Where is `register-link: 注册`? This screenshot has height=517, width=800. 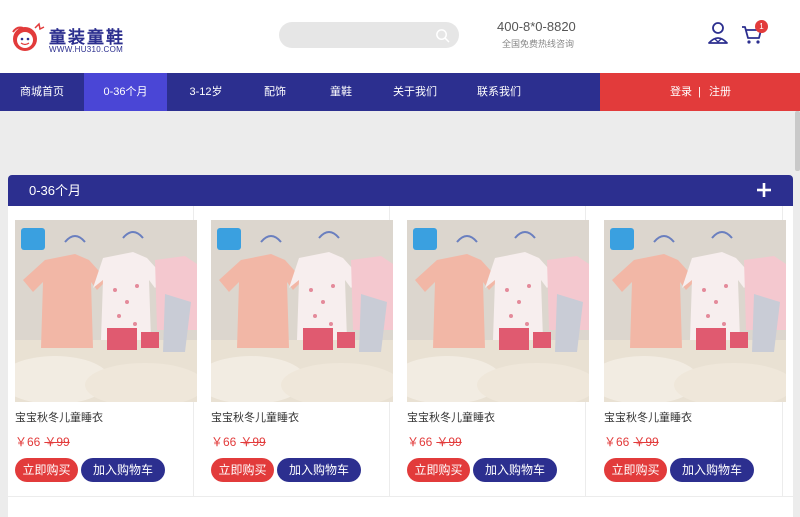
register-link: 注册 is located at coordinates (720, 92).